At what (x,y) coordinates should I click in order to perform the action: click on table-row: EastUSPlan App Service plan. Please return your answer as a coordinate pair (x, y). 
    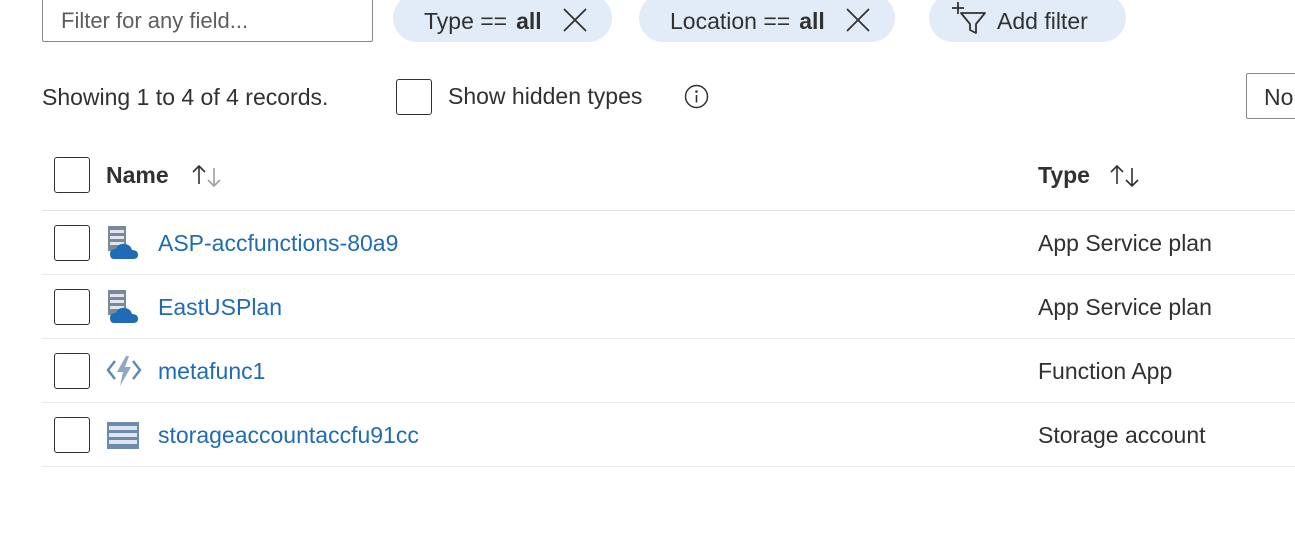
    Looking at the image, I should click on (668, 307).